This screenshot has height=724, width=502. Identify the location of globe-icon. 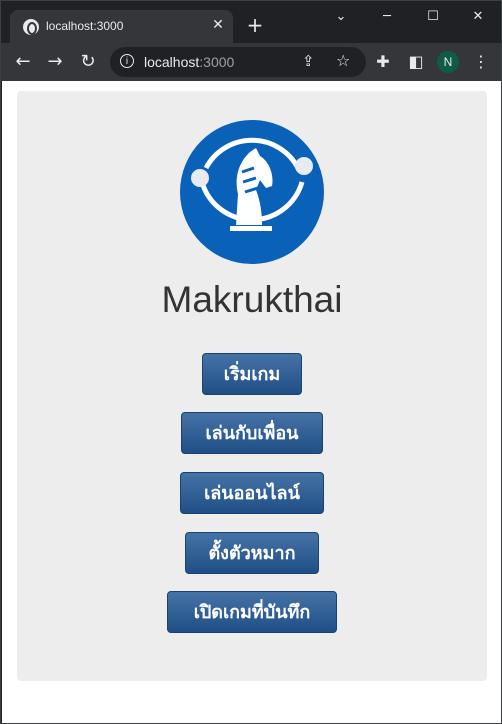
(31, 27).